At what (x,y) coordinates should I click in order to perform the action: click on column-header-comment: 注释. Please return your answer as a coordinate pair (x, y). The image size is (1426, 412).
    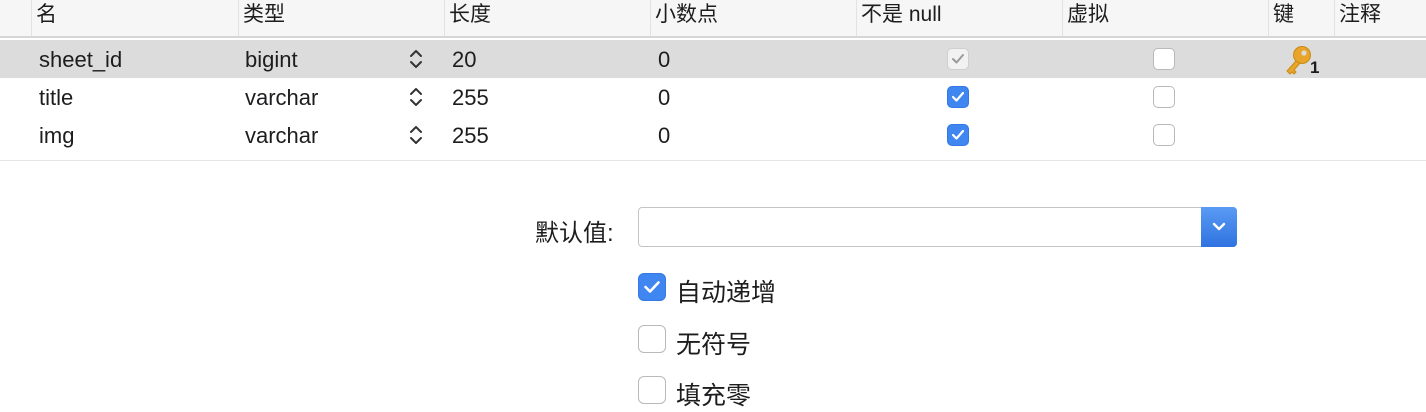
    Looking at the image, I should click on (1380, 18).